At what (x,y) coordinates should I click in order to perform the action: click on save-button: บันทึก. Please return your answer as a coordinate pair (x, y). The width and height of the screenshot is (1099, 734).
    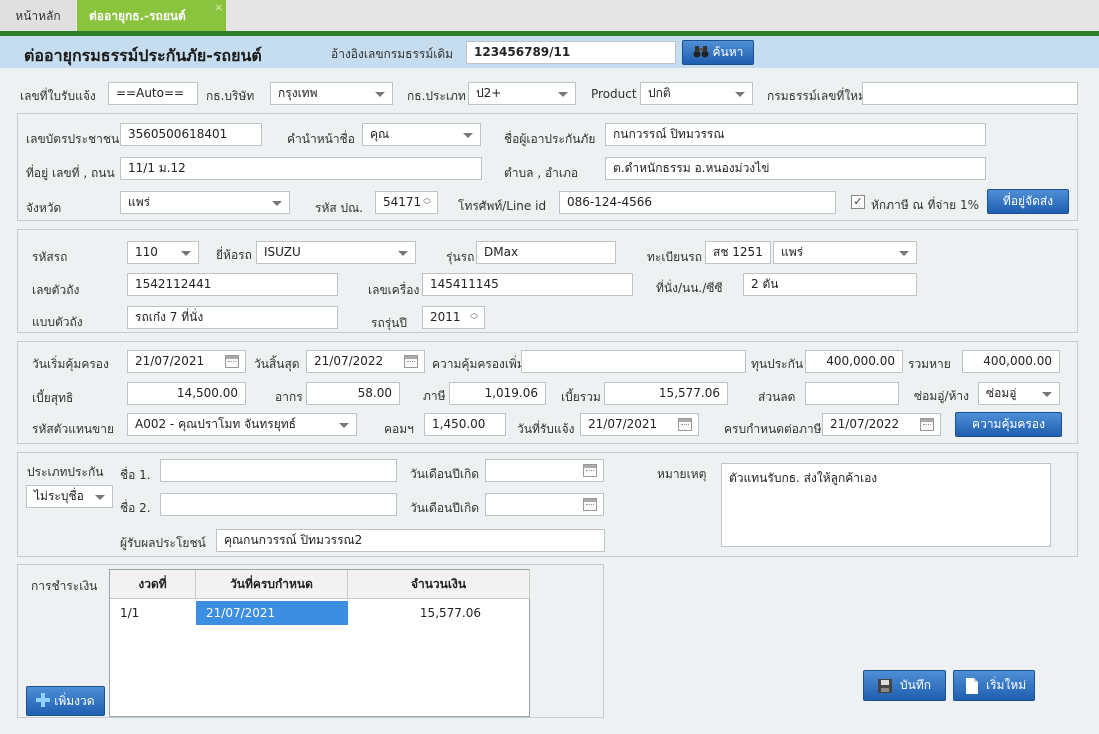
    Looking at the image, I should click on (904, 685).